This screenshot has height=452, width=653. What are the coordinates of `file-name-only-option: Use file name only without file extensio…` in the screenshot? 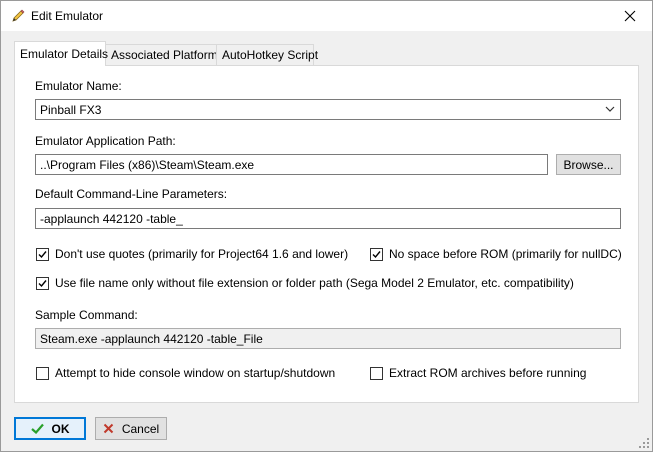 It's located at (305, 283).